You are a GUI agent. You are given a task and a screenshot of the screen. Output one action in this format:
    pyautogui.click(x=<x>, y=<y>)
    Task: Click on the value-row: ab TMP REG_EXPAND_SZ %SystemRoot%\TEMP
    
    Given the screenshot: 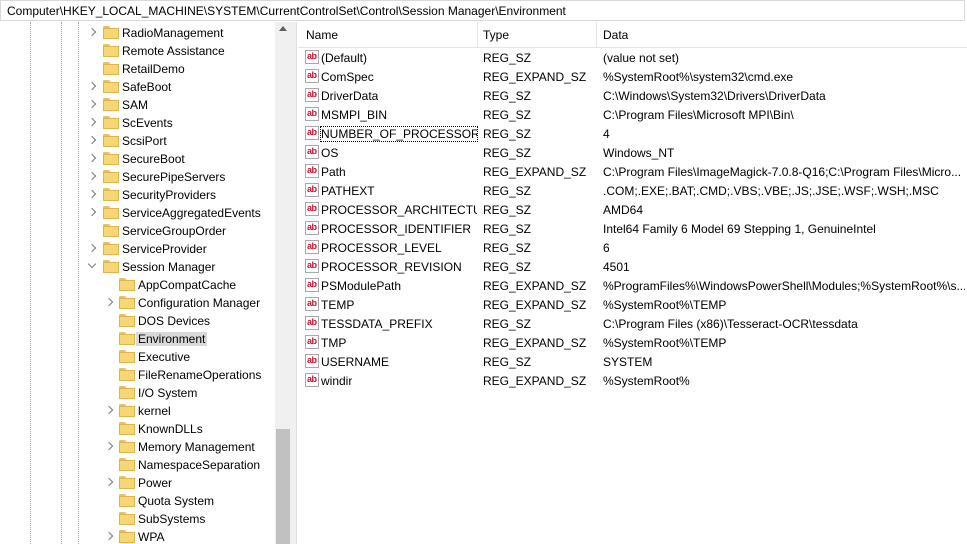 What is the action you would take?
    pyautogui.click(x=632, y=342)
    